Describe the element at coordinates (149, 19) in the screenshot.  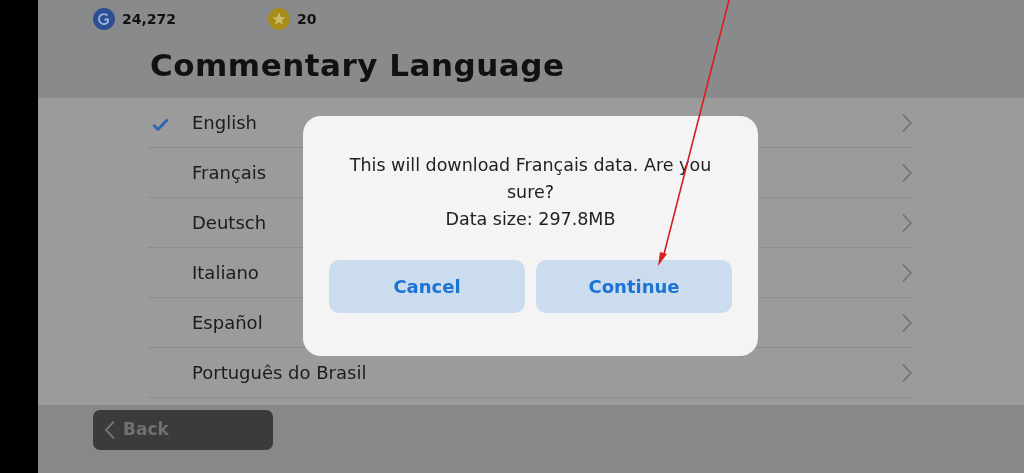
I see `currency-amount: 24,272` at that location.